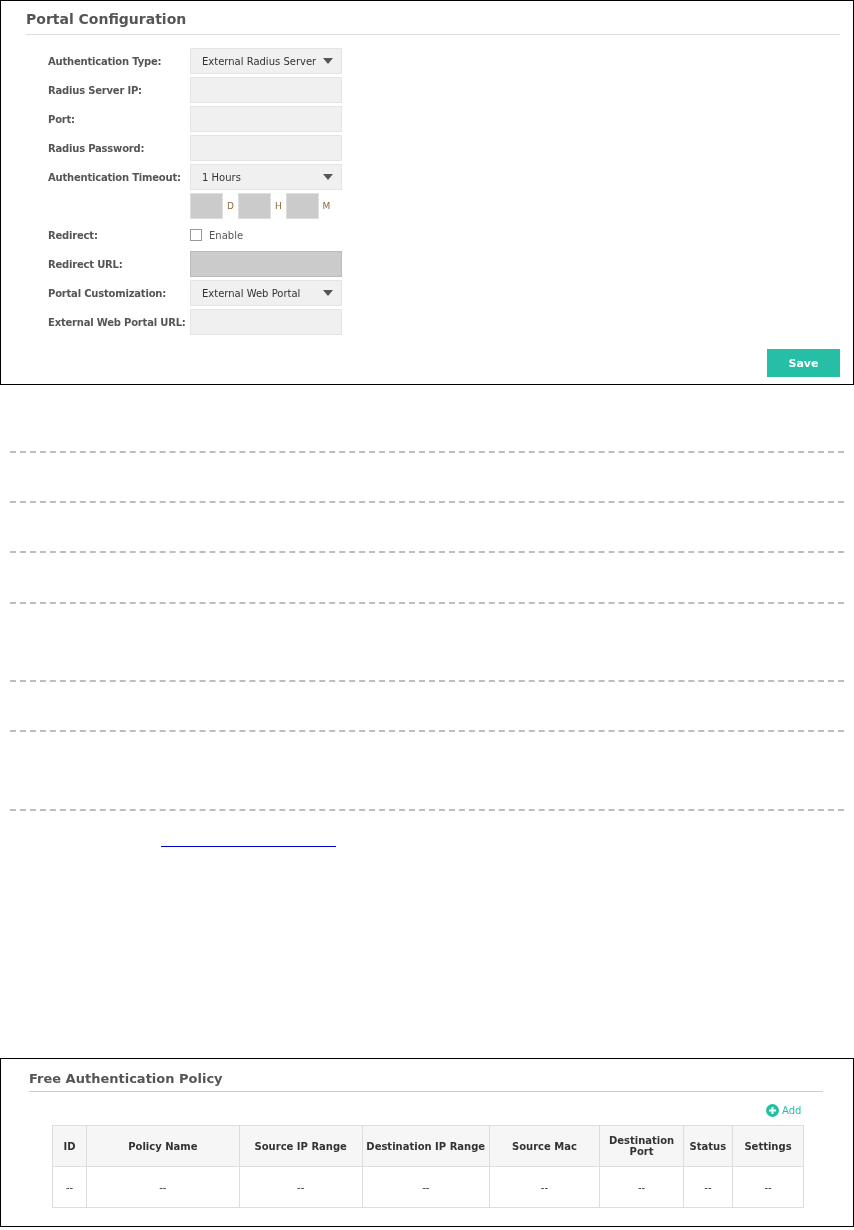 The width and height of the screenshot is (854, 1230). What do you see at coordinates (772, 1110) in the screenshot?
I see `plus-icon` at bounding box center [772, 1110].